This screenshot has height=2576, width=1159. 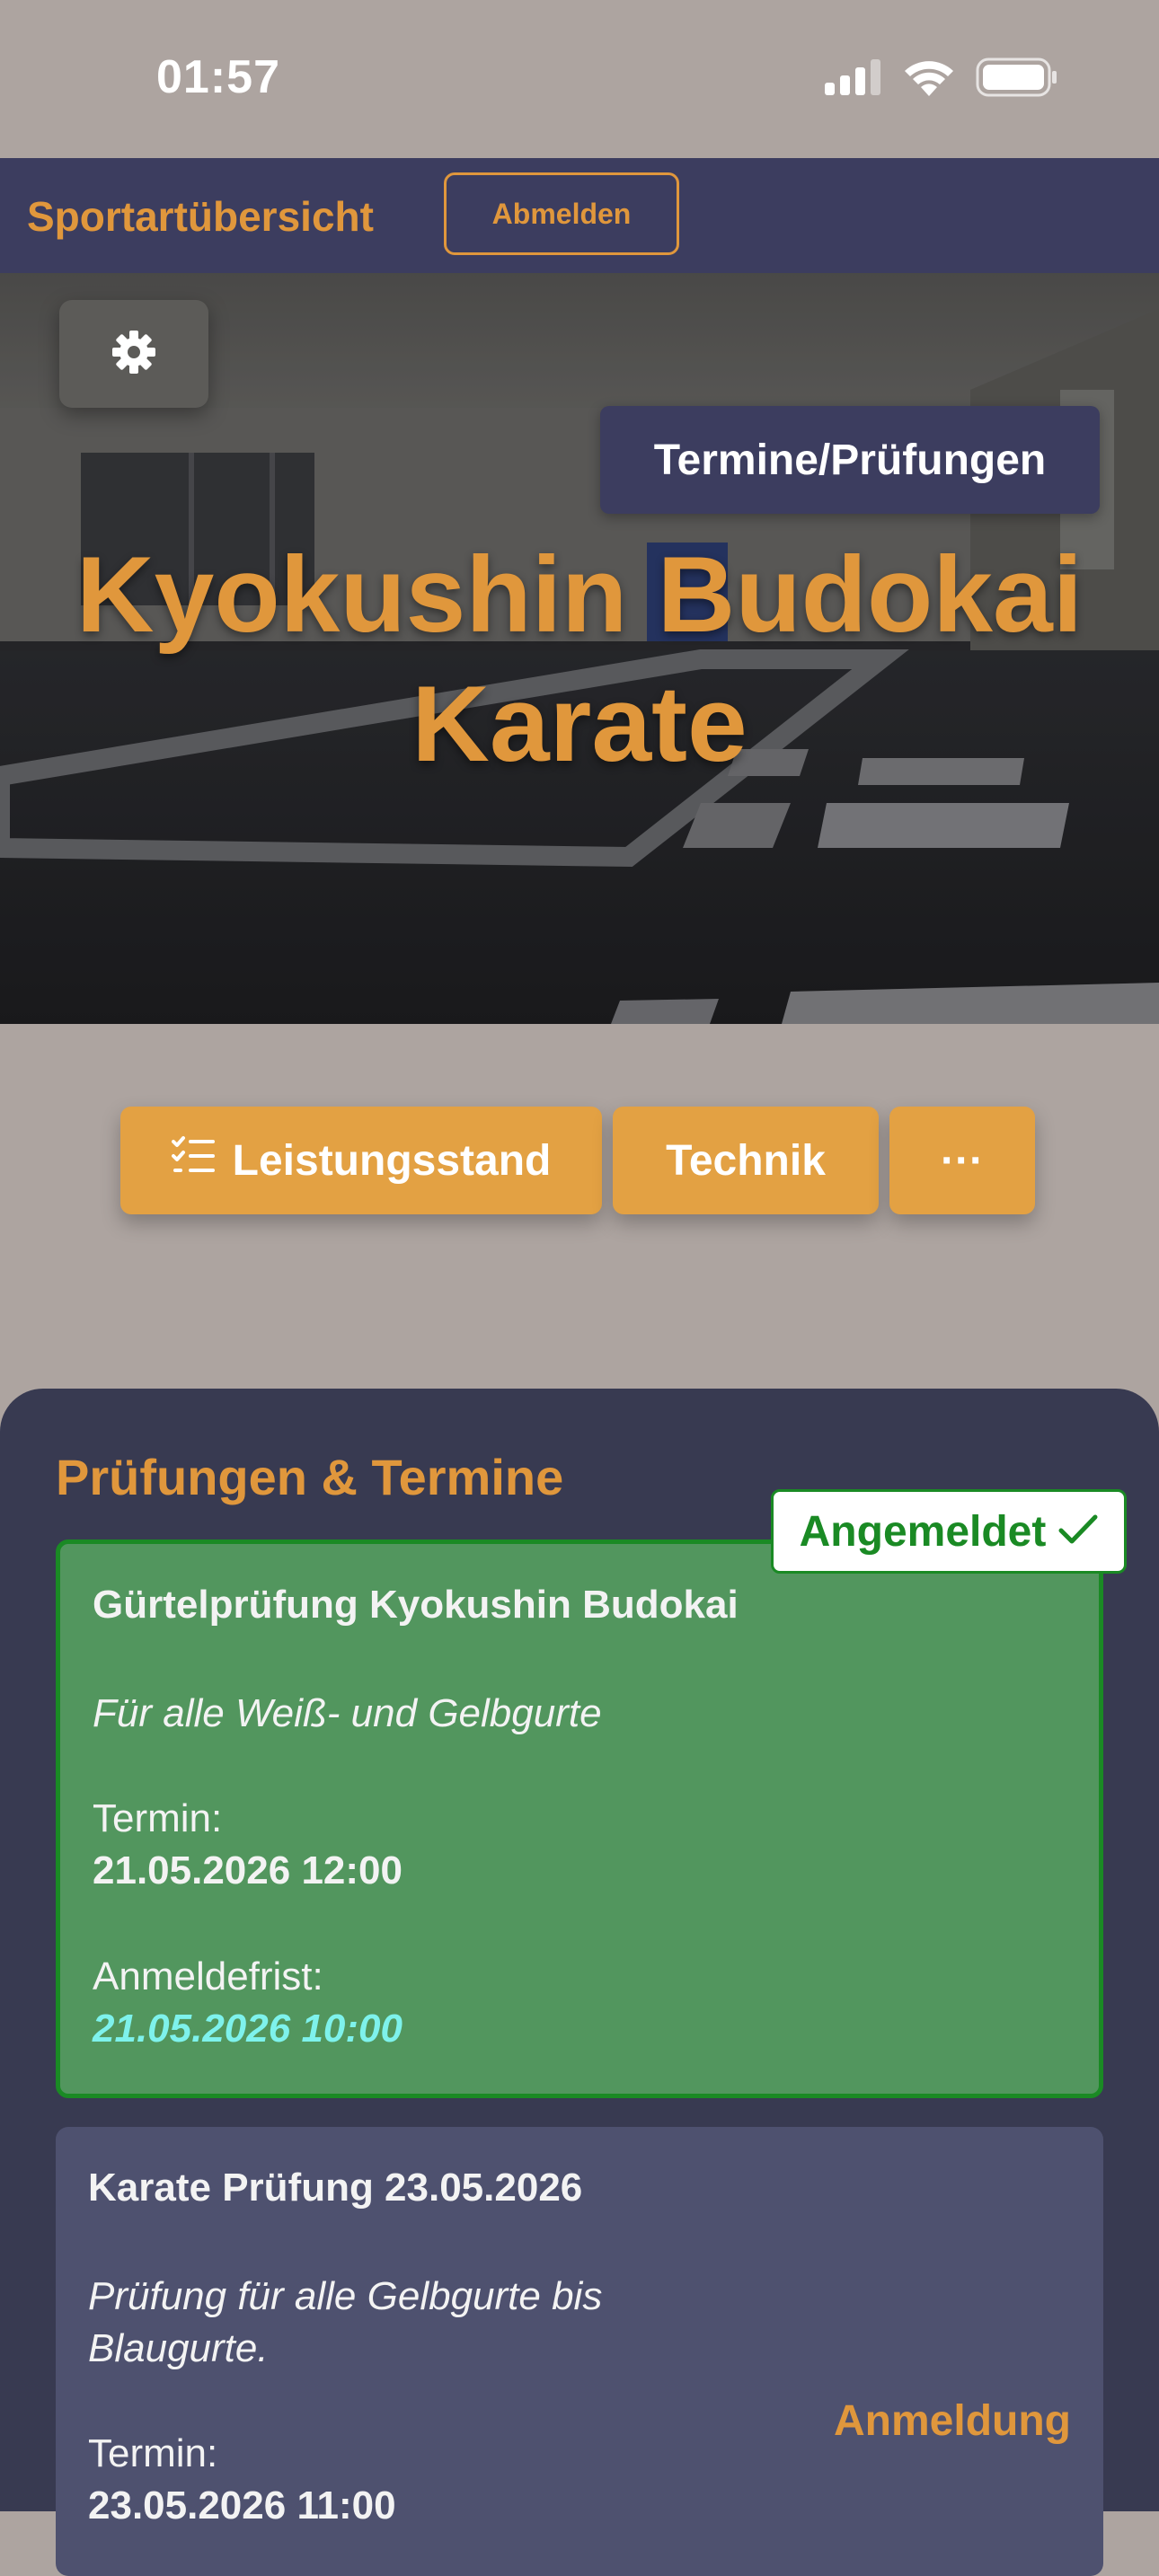 I want to click on settings-button, so click(x=133, y=354).